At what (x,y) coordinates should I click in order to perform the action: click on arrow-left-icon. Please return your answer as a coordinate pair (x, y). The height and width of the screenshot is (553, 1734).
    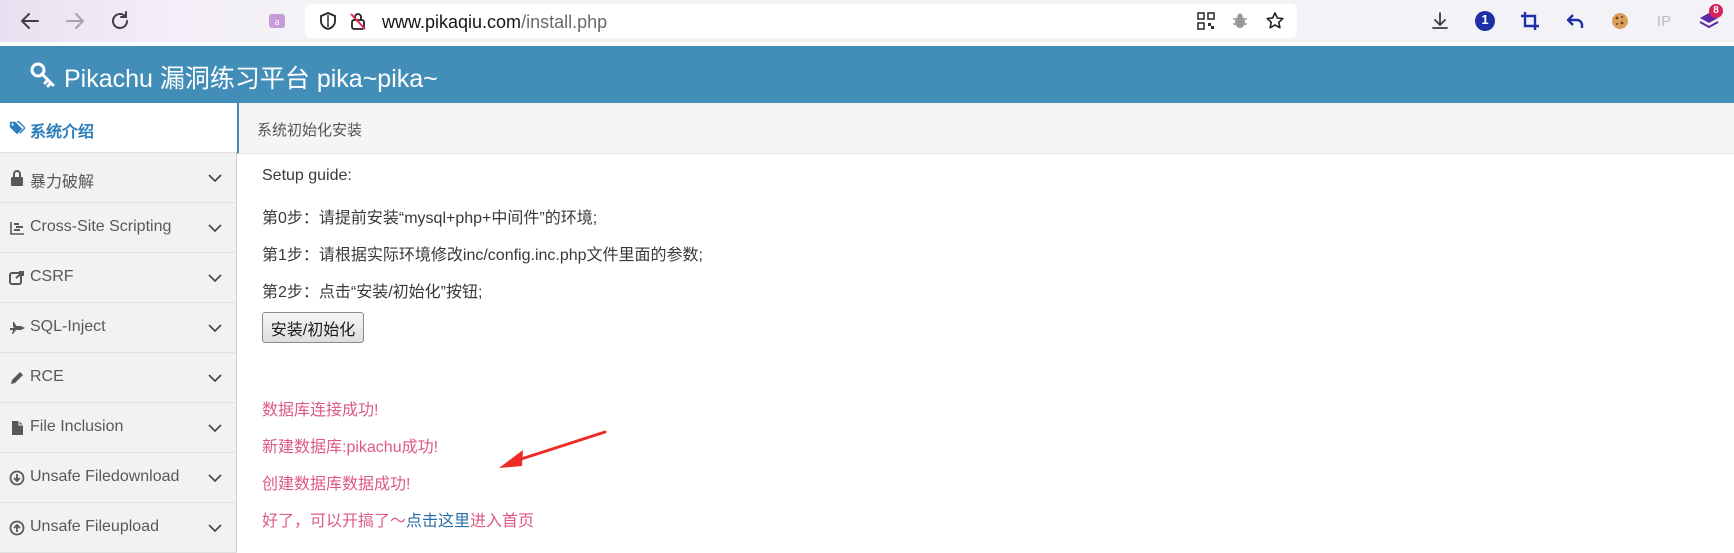
    Looking at the image, I should click on (30, 21).